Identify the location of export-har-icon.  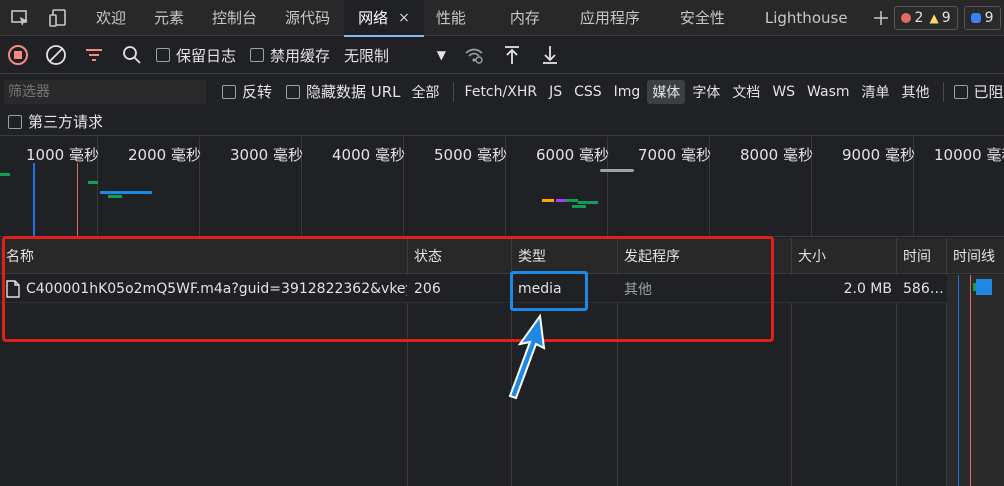
(550, 55).